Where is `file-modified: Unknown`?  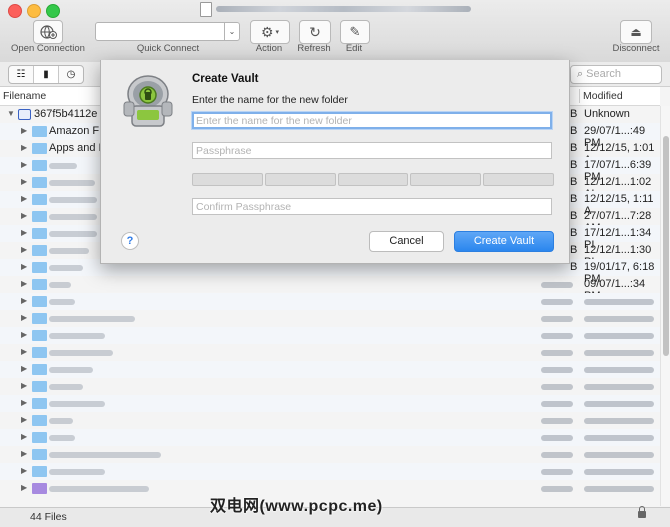 file-modified: Unknown is located at coordinates (607, 114).